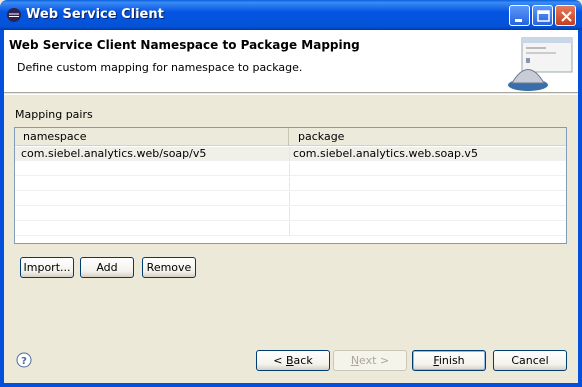 The image size is (582, 387). I want to click on remove-button: Remove, so click(169, 267).